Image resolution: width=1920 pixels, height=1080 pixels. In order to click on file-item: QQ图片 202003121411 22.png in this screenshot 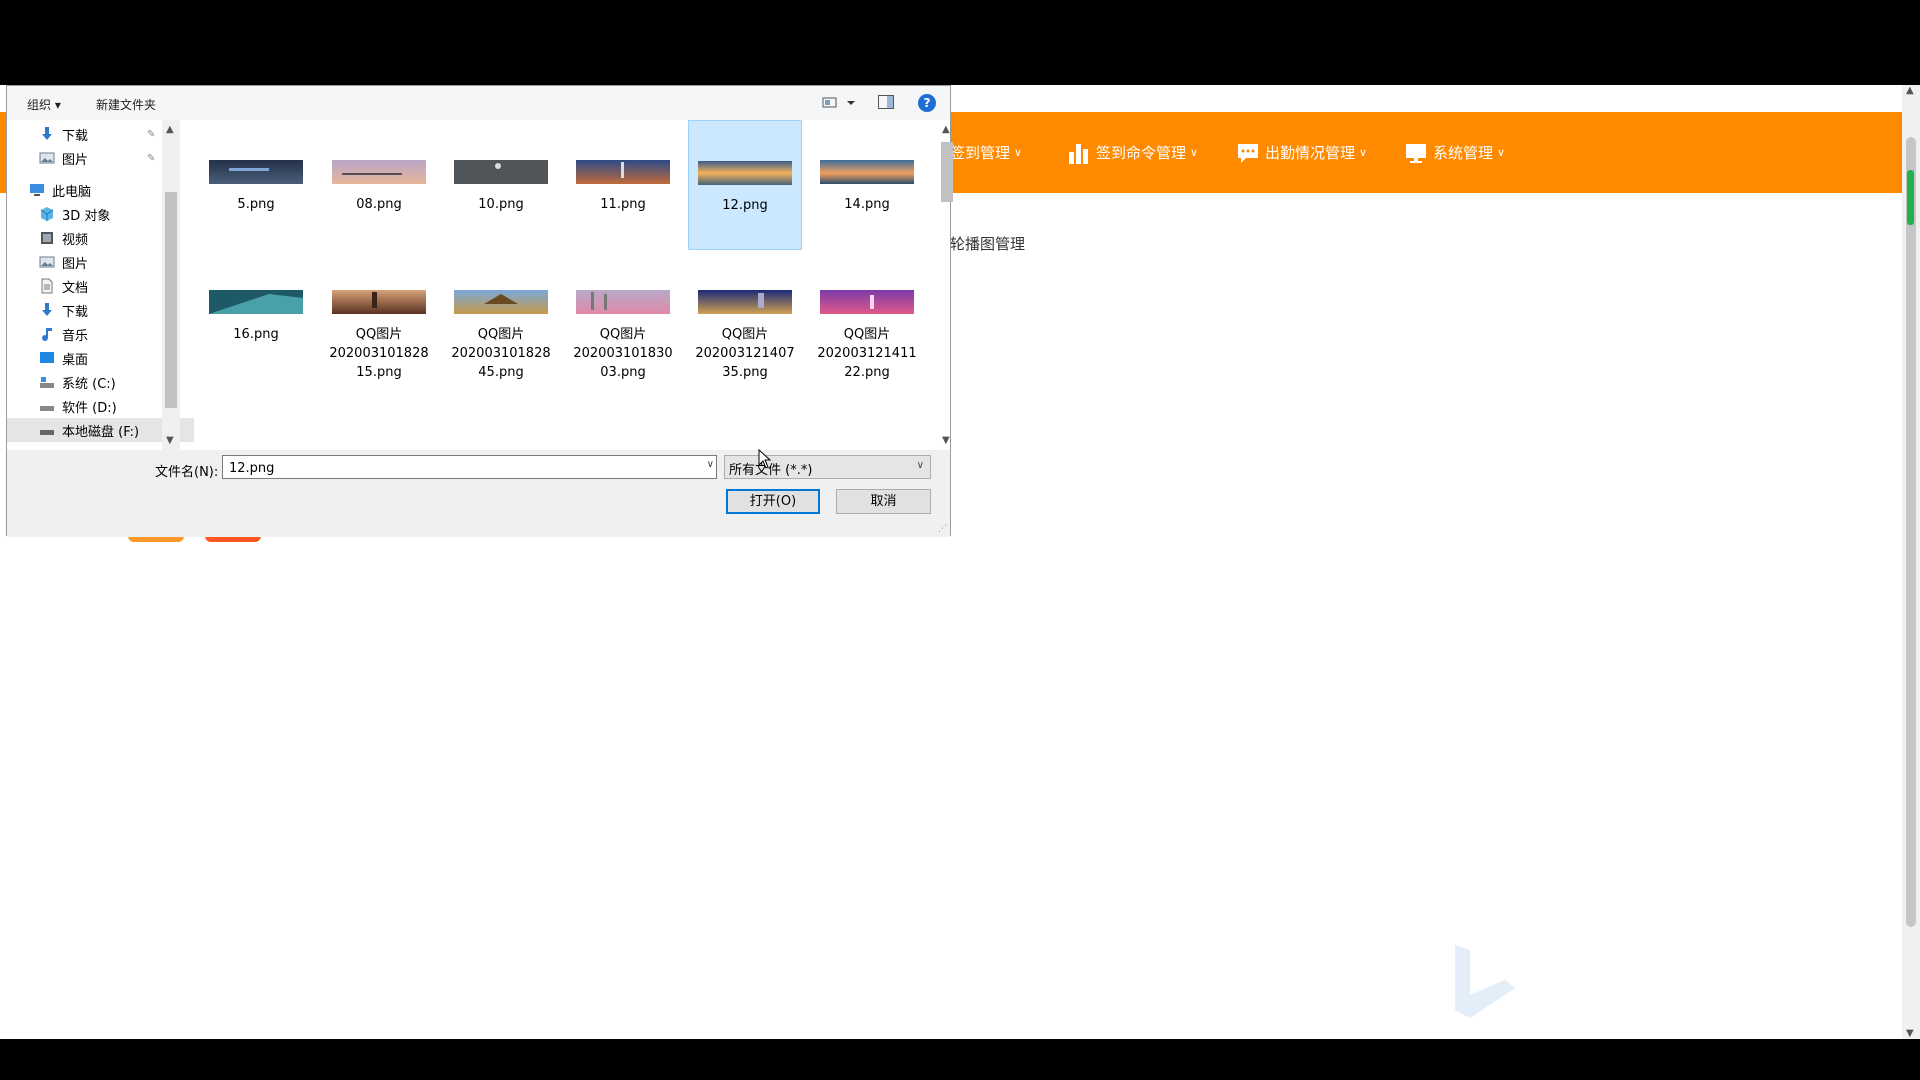, I will do `click(867, 336)`.